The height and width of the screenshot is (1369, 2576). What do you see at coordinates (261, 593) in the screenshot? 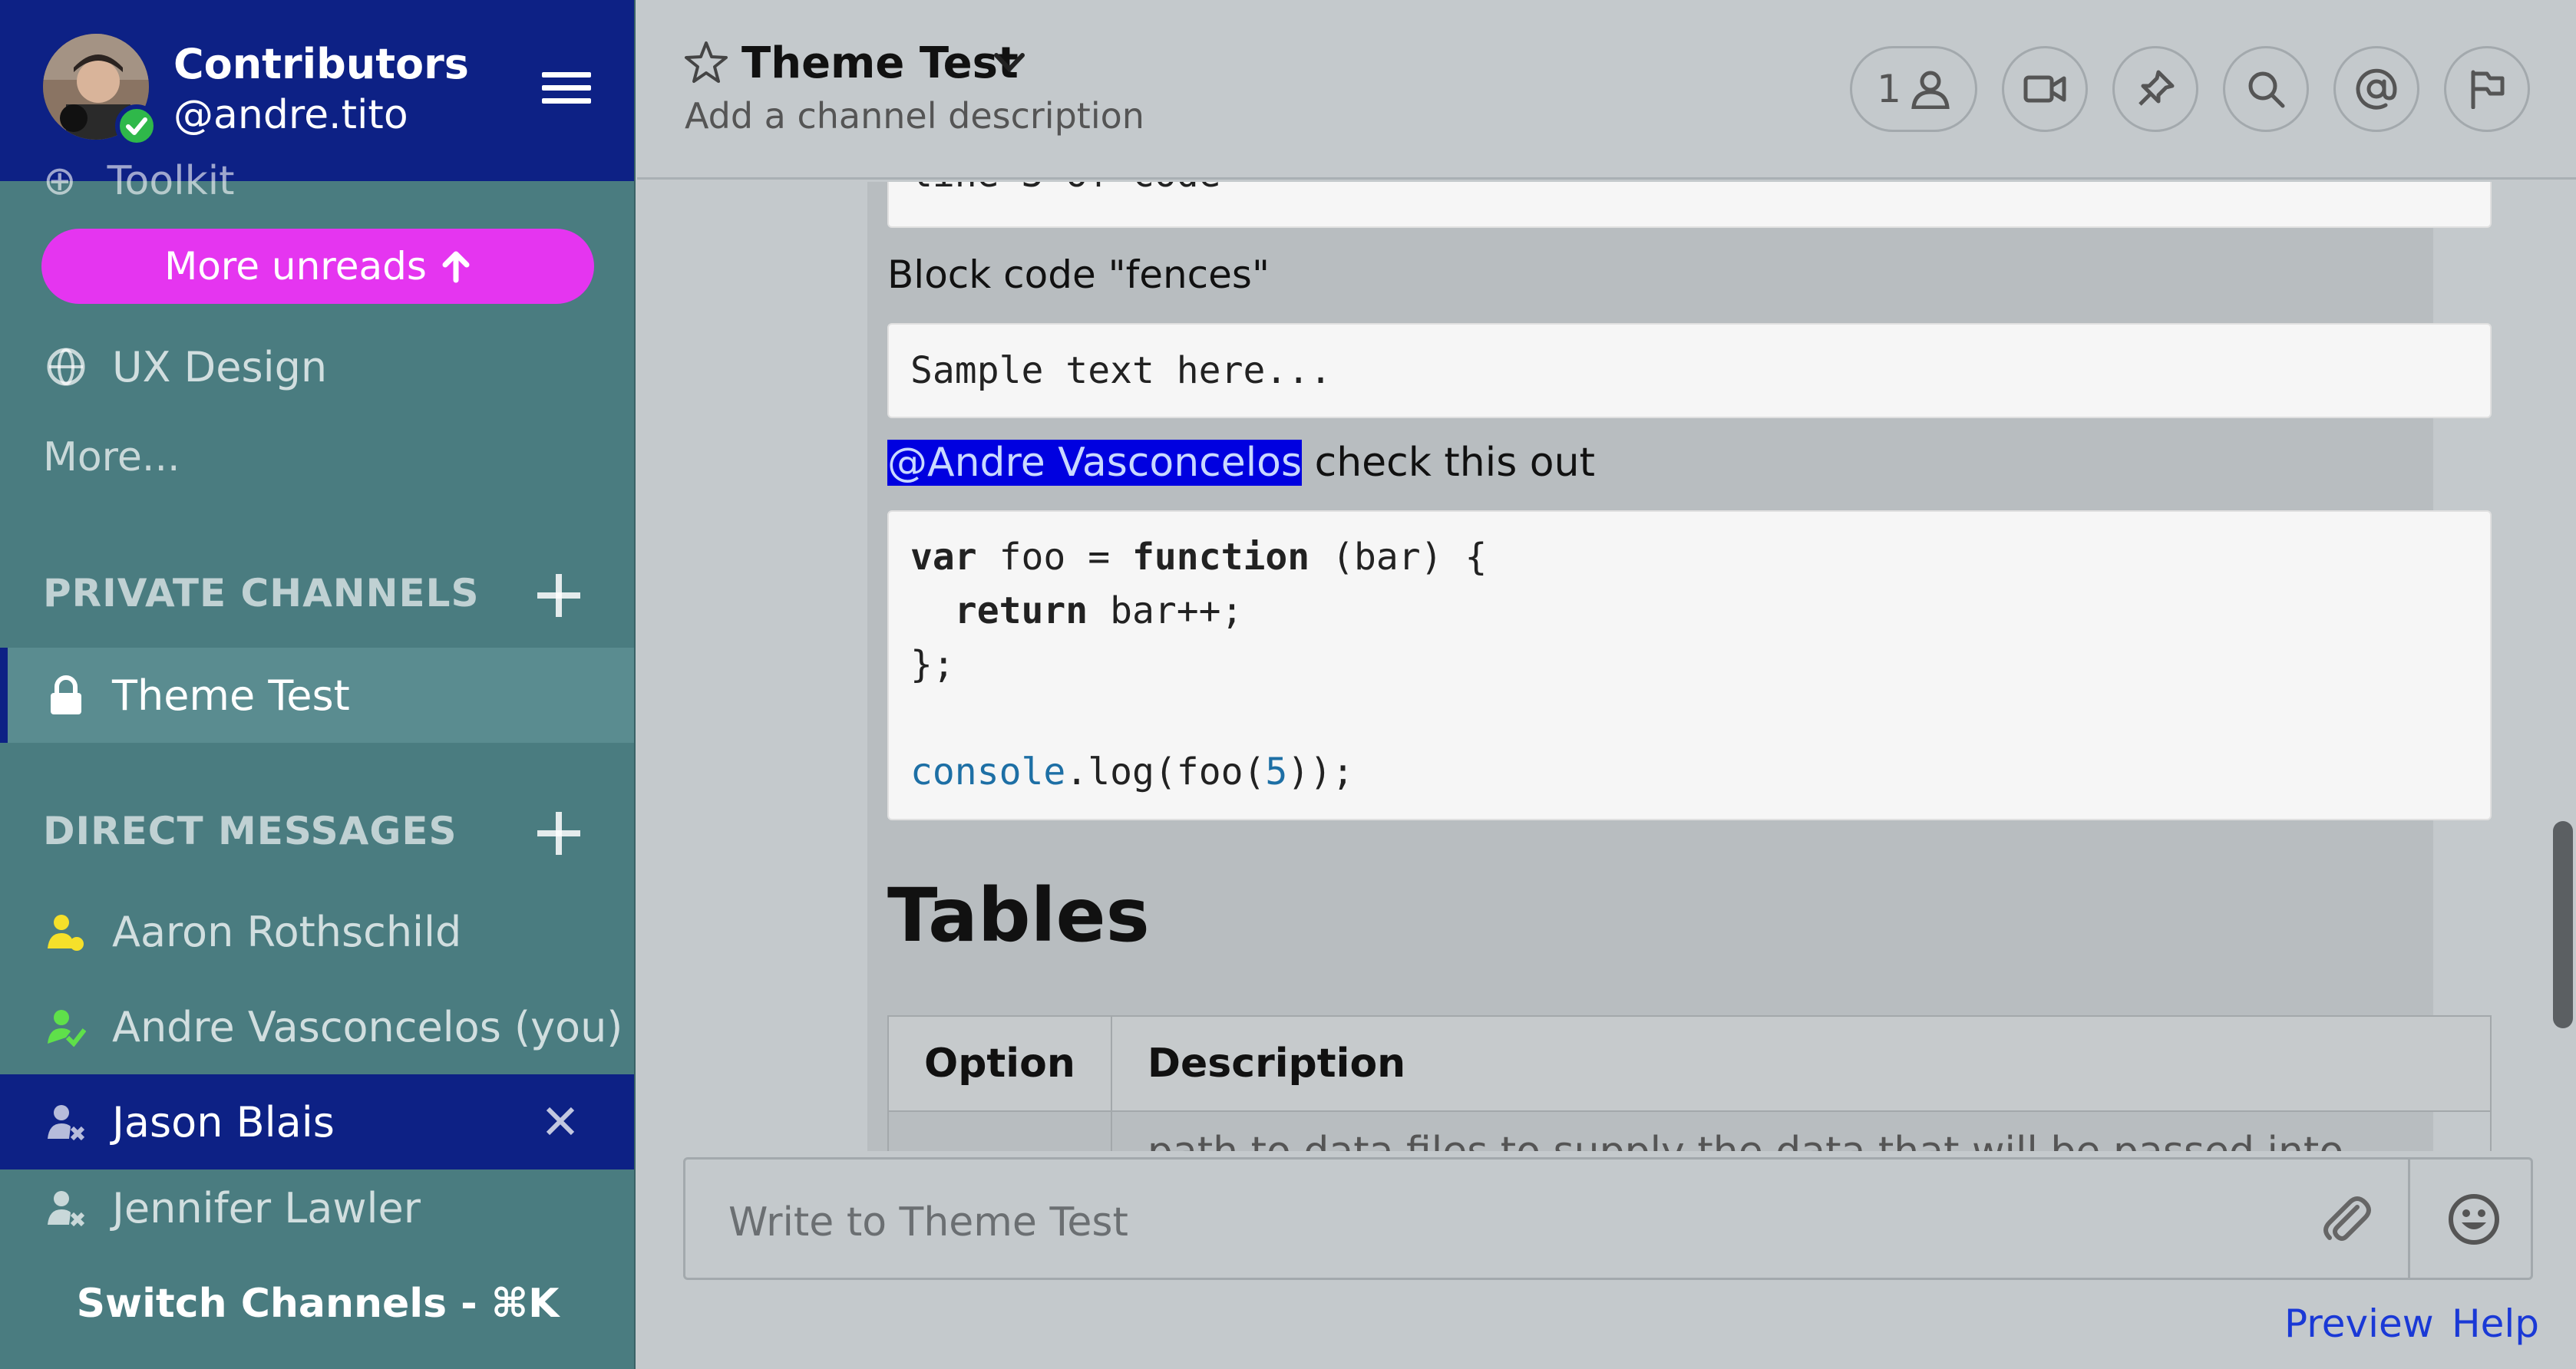
I see `private-channels-heading: PRIVATE CHANNELS` at bounding box center [261, 593].